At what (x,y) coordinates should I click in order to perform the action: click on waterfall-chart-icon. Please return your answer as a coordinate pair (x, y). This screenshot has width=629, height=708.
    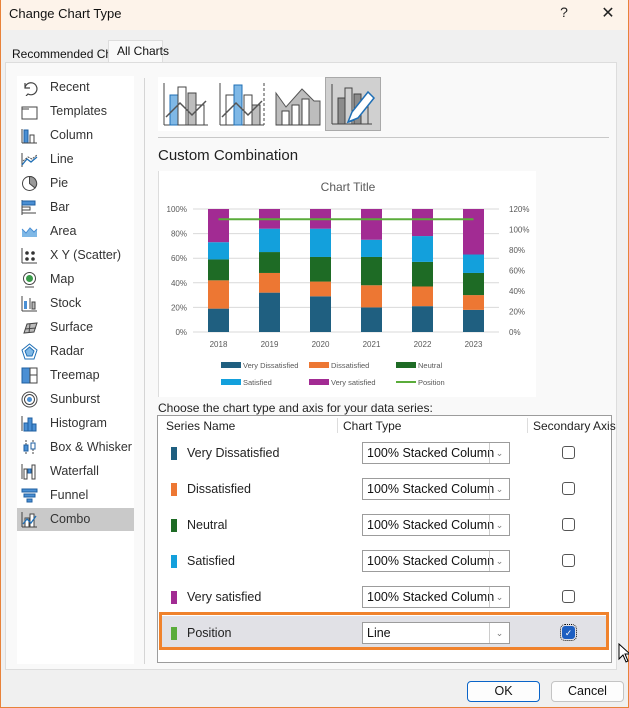
    Looking at the image, I should click on (28, 472).